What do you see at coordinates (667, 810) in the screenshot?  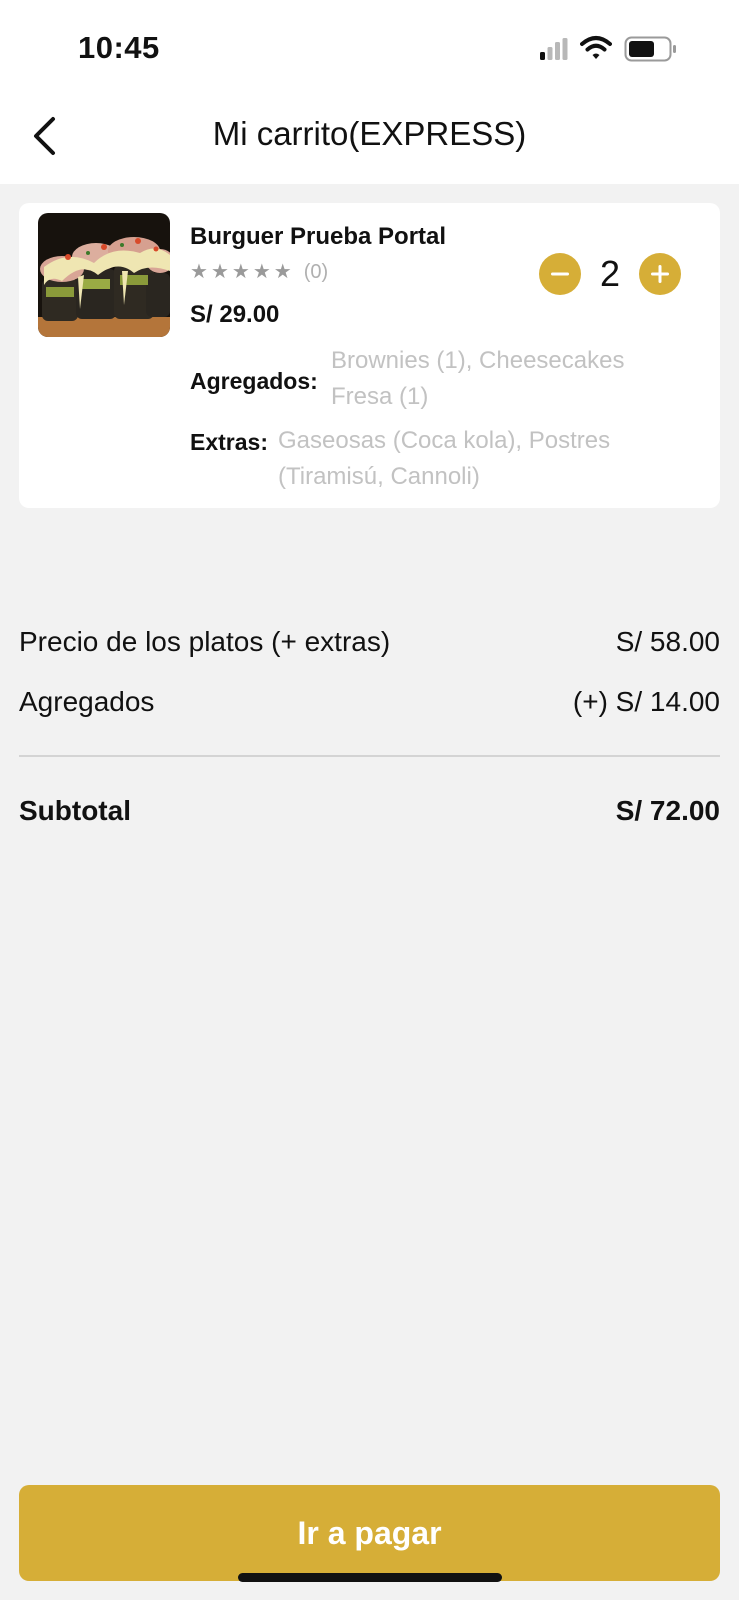 I see `subtotal-value: S/ 72.00` at bounding box center [667, 810].